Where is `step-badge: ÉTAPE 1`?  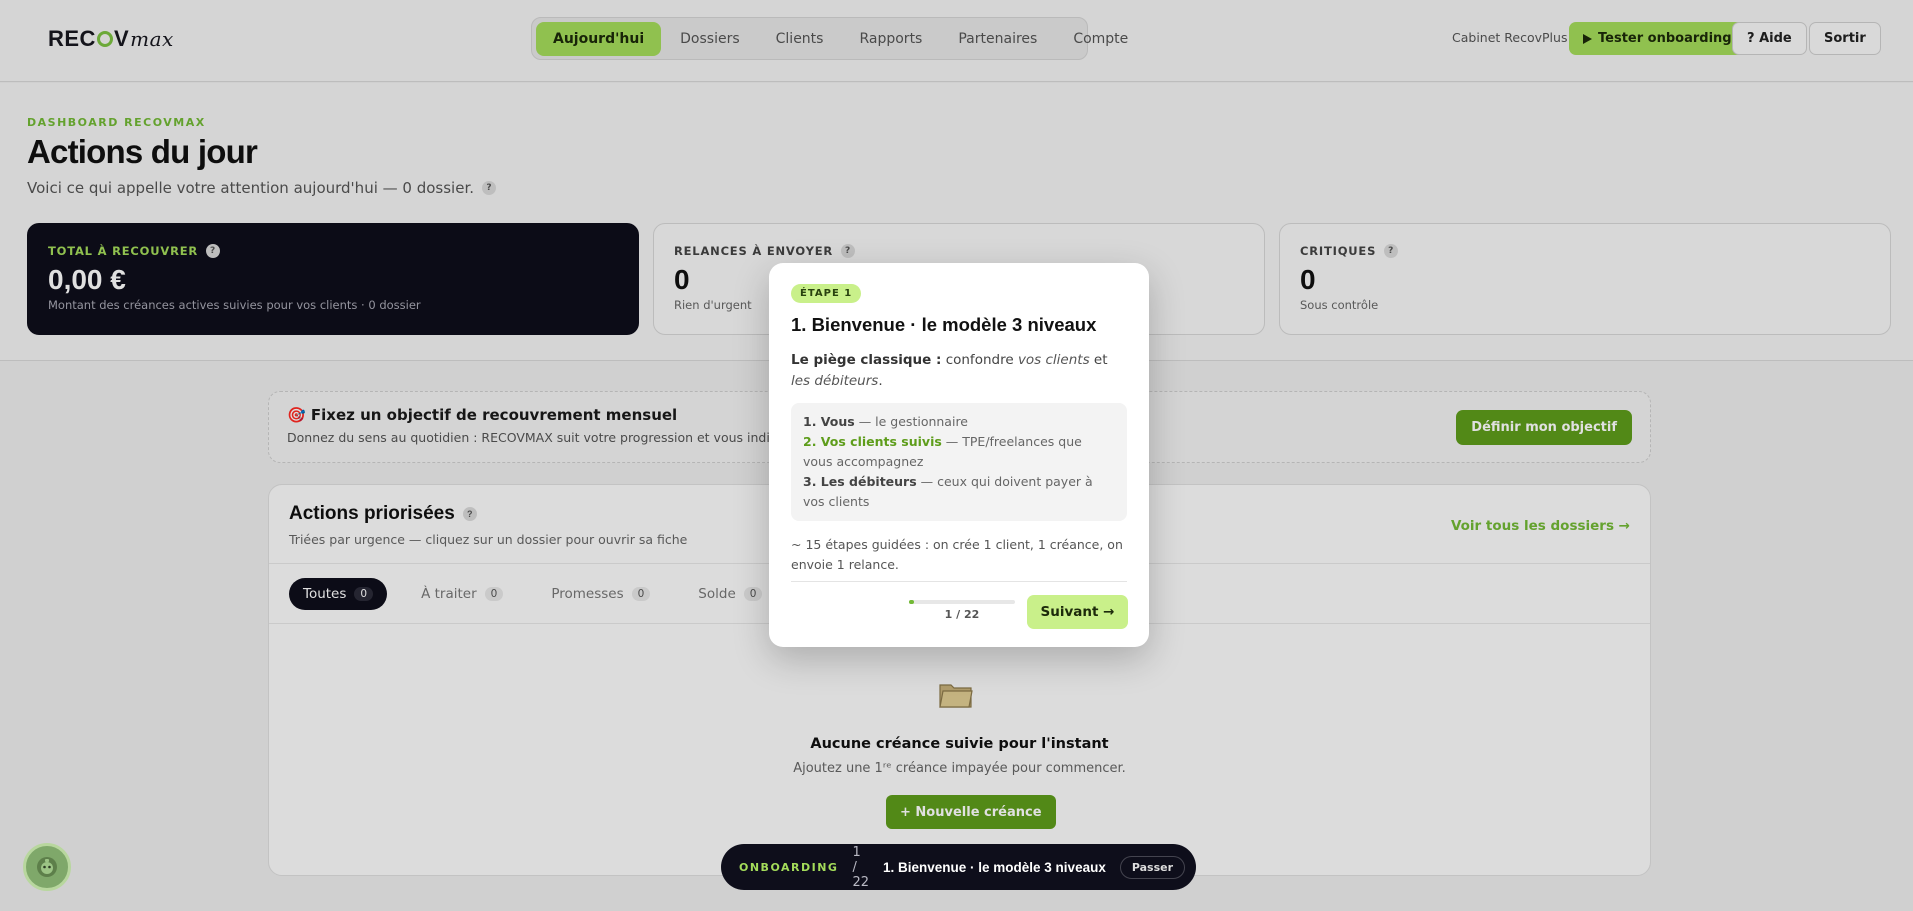 step-badge: ÉTAPE 1 is located at coordinates (826, 293).